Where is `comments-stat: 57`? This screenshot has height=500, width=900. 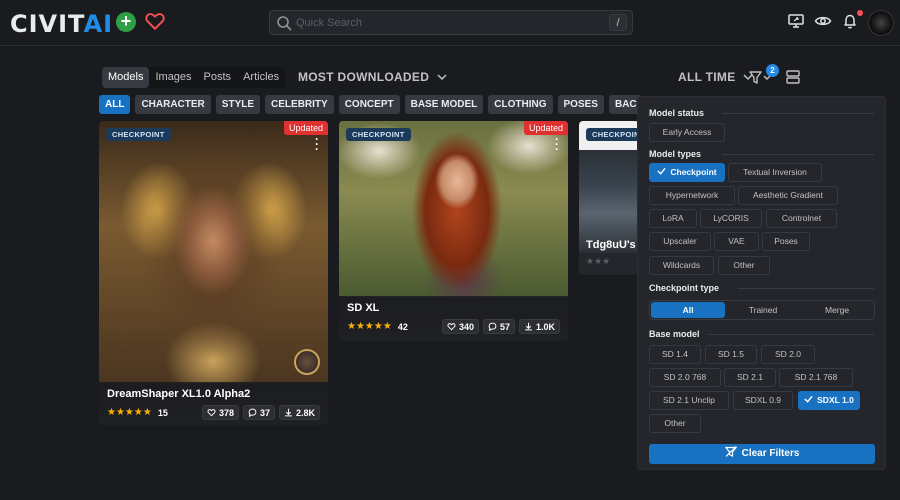 comments-stat: 57 is located at coordinates (498, 326).